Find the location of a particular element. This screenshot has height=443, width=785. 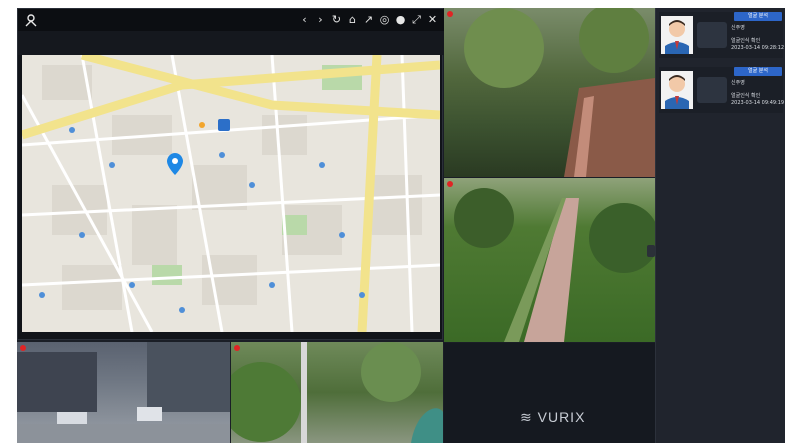

vurix-logo: ≋ VURIX is located at coordinates (553, 417).